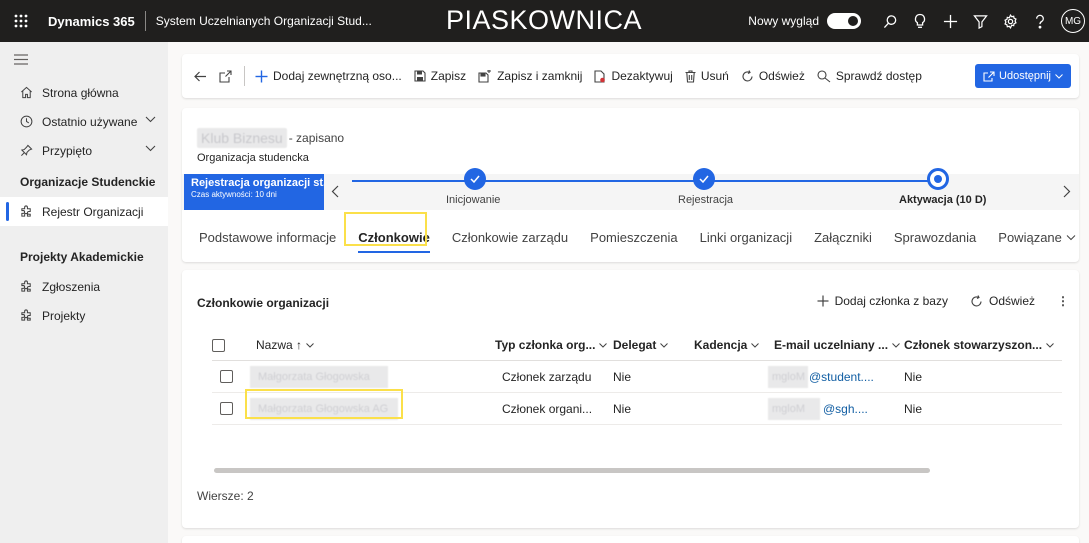 Image resolution: width=1089 pixels, height=543 pixels. Describe the element at coordinates (91, 21) in the screenshot. I see `brand-link: Dynamics 365` at that location.